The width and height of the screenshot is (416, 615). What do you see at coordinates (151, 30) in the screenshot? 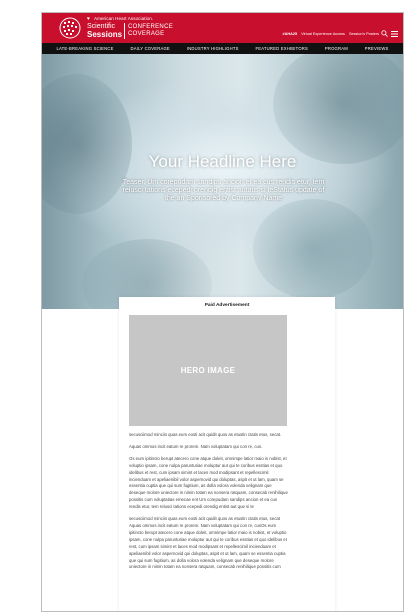
I see `brand-conference-coverage: CONFERENCE COVERAGE` at bounding box center [151, 30].